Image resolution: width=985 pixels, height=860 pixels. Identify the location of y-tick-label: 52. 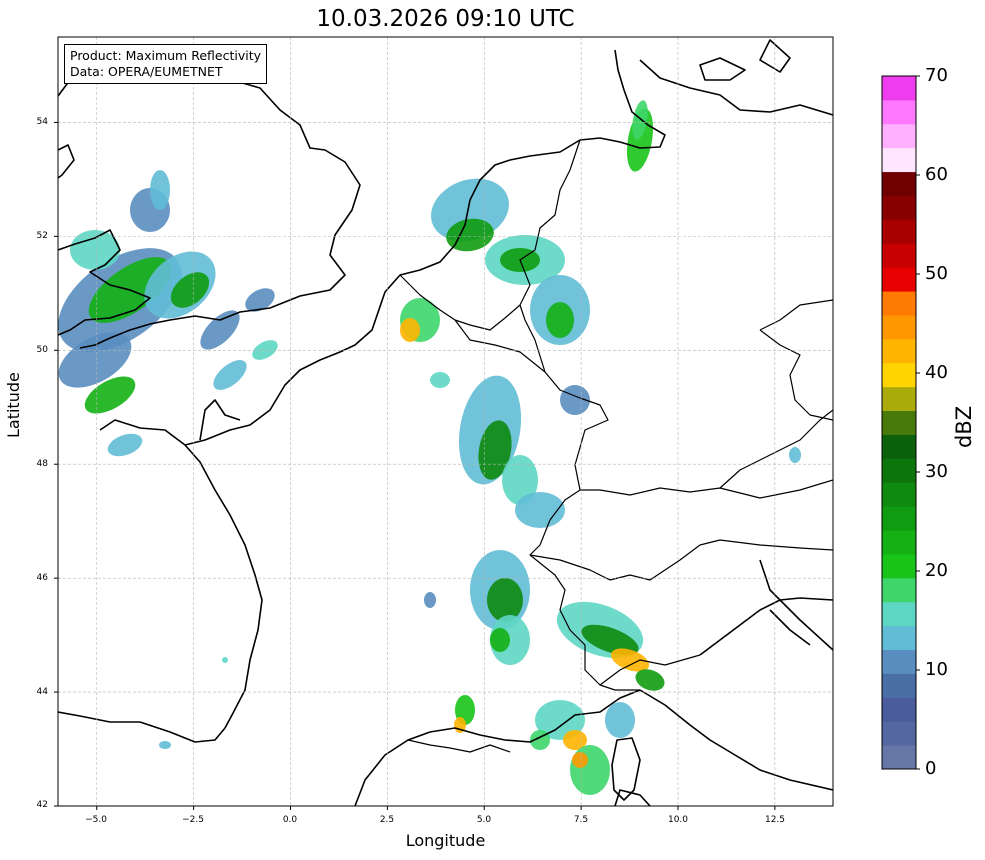
(42, 236).